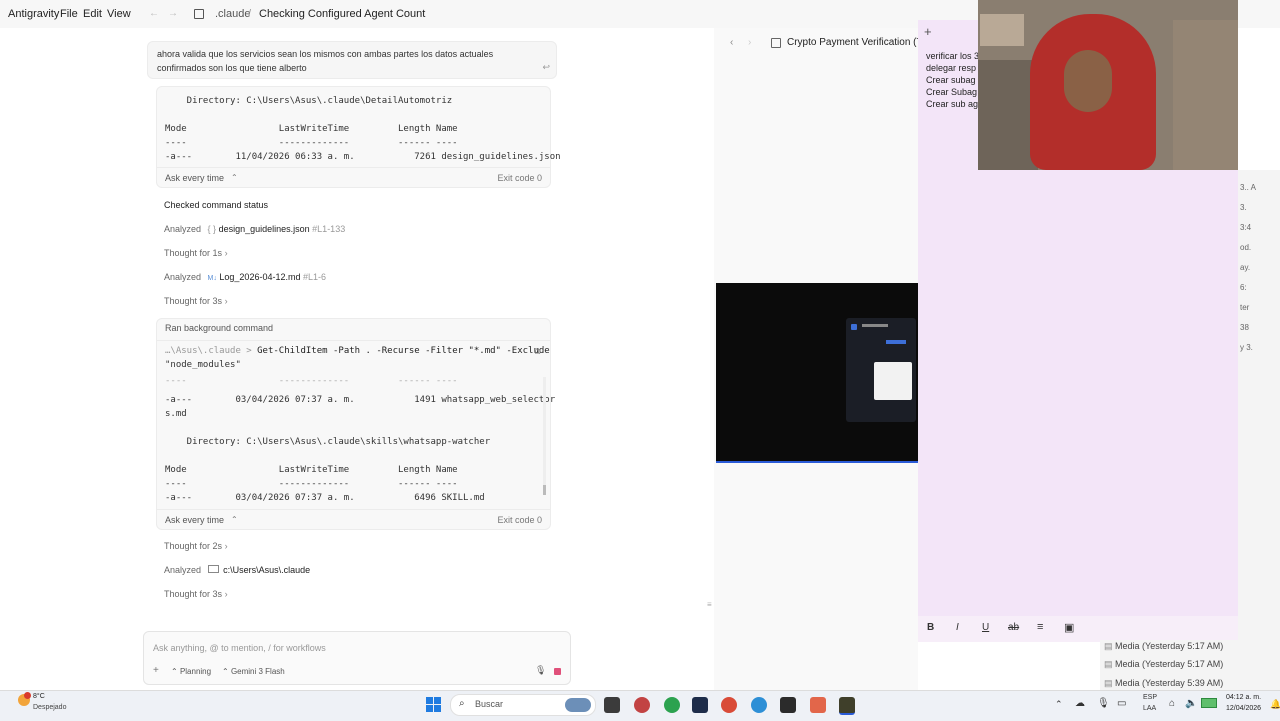  Describe the element at coordinates (462, 703) in the screenshot. I see `search-icon: ⌕` at that location.